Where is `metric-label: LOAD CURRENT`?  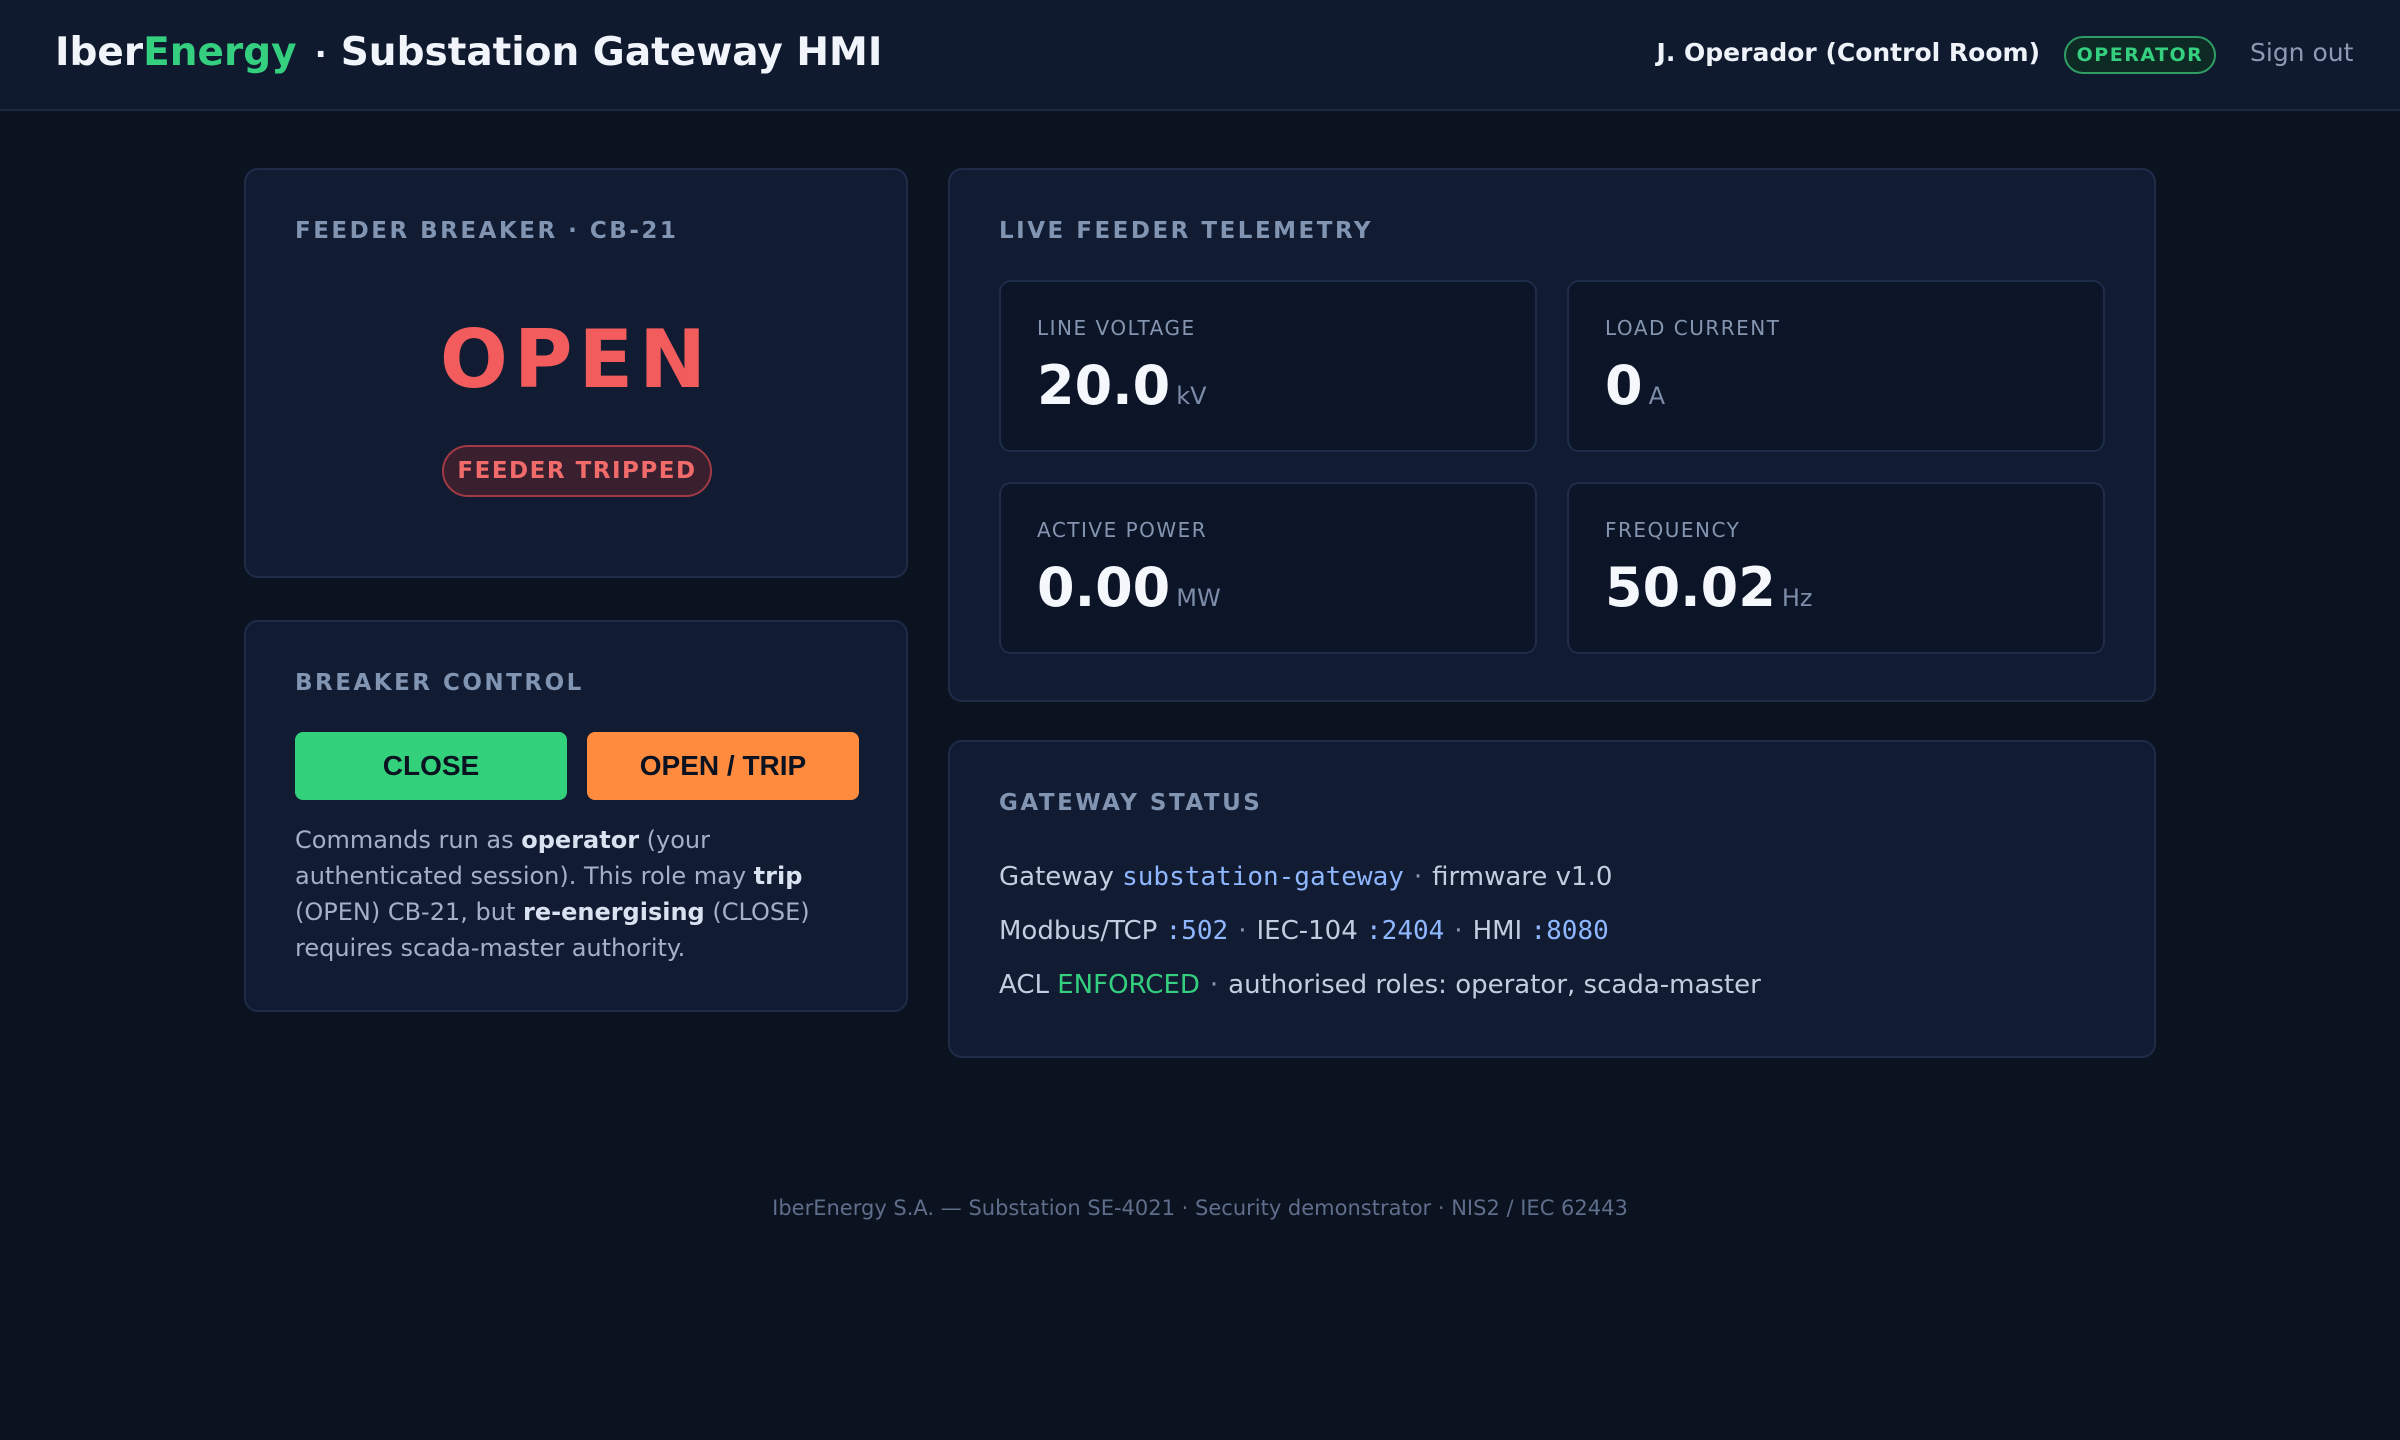
metric-label: LOAD CURRENT is located at coordinates (1693, 328).